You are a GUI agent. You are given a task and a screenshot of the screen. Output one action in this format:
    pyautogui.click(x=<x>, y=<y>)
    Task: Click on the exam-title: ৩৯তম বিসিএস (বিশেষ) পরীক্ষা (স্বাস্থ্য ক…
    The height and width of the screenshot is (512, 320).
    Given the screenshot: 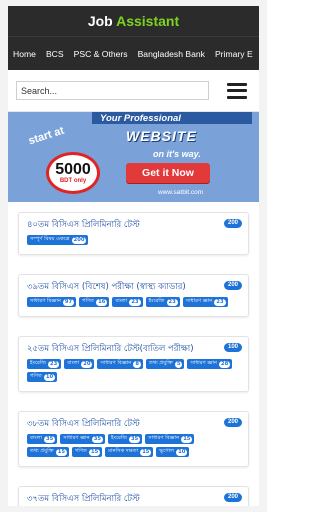 What is the action you would take?
    pyautogui.click(x=134, y=287)
    